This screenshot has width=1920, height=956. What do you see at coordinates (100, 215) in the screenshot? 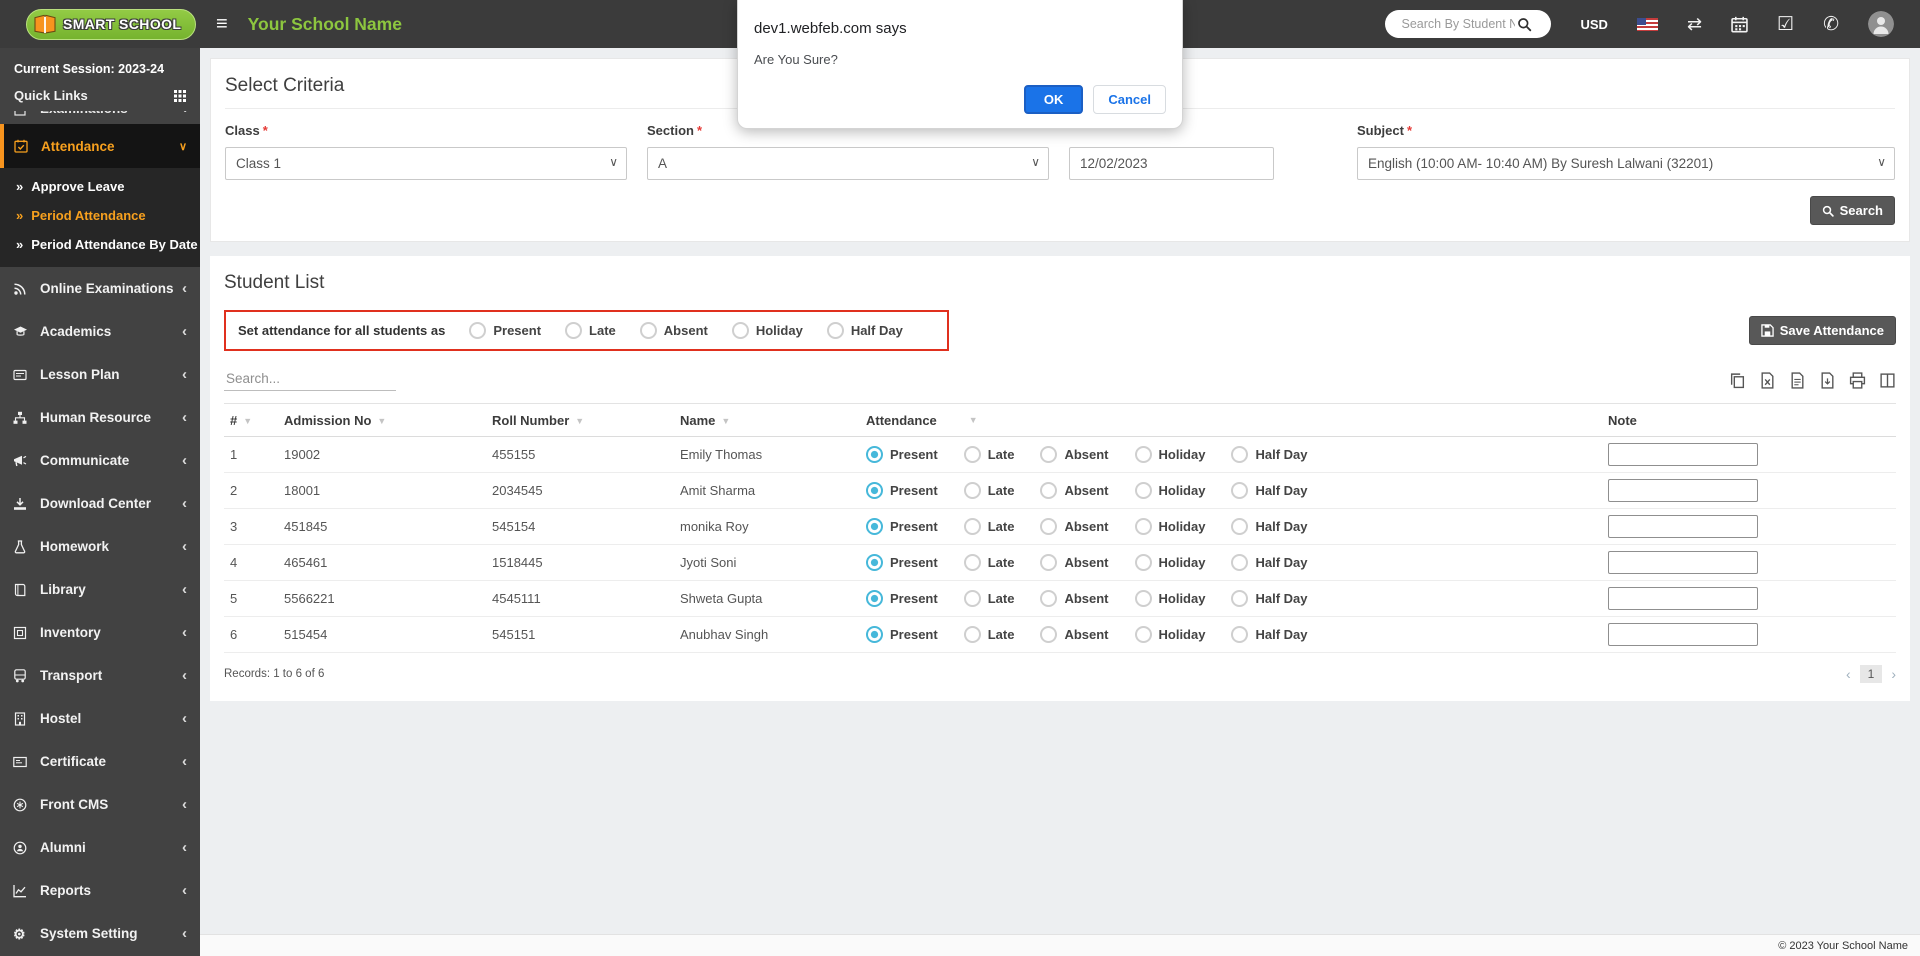
I see `sidebar-subitem-period-attendance: » Period Attendance` at bounding box center [100, 215].